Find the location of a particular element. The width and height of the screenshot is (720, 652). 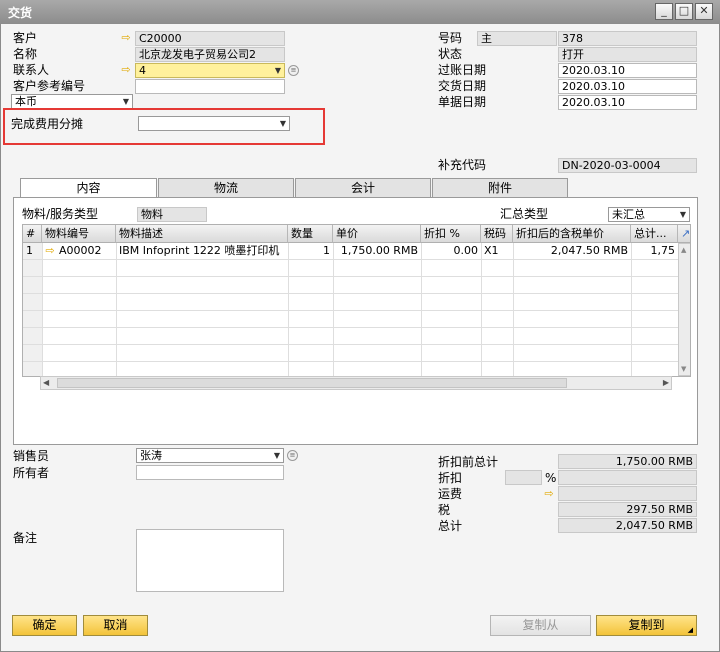

total-field: 2,047.50 RMB is located at coordinates (627, 525).